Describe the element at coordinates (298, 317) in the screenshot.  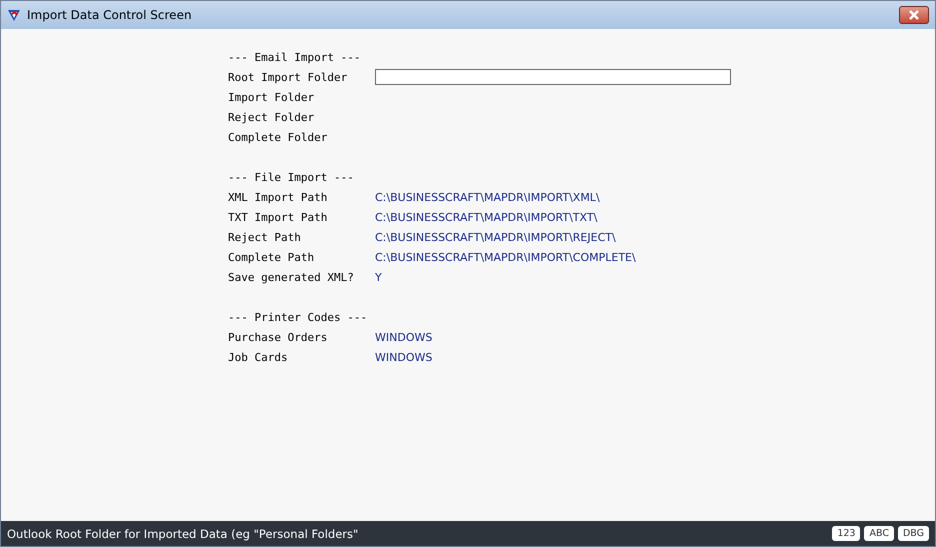
I see `section-heading: --- Printer Codes ---` at that location.